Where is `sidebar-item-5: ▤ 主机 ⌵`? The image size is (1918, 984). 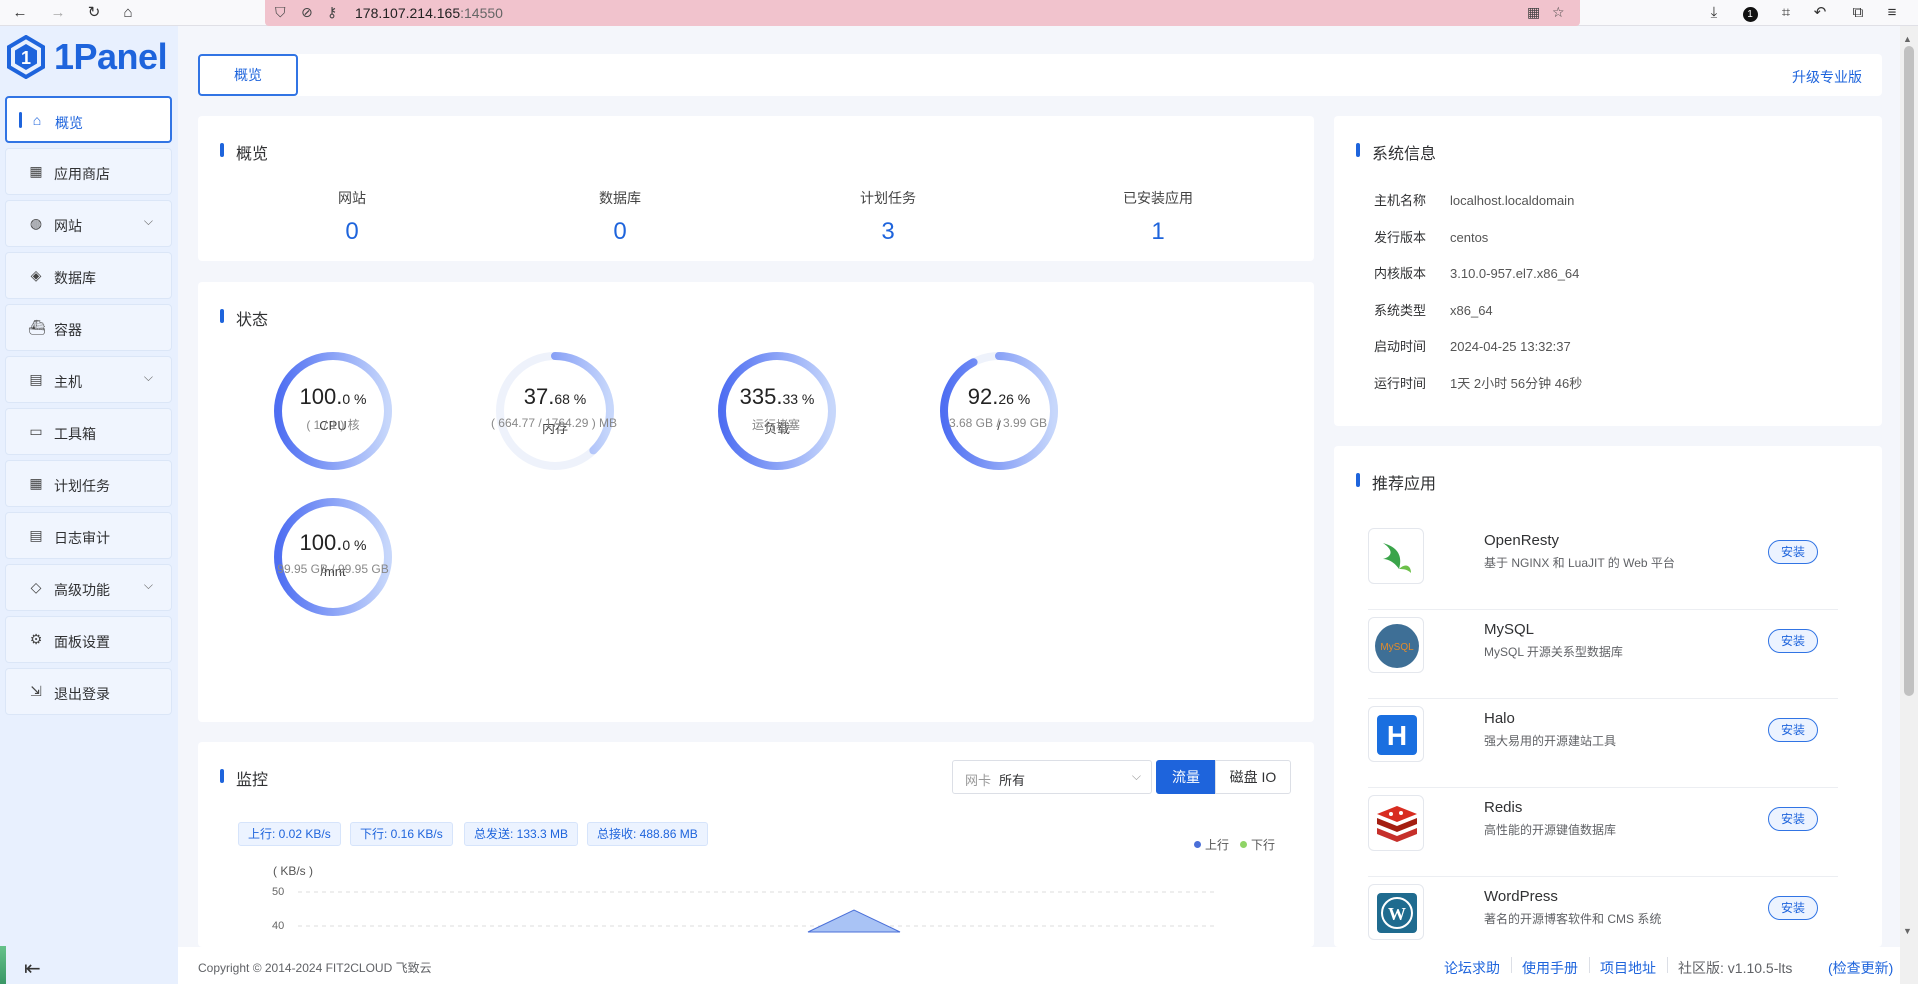
sidebar-item-5: ▤ 主机 ⌵ is located at coordinates (88, 379).